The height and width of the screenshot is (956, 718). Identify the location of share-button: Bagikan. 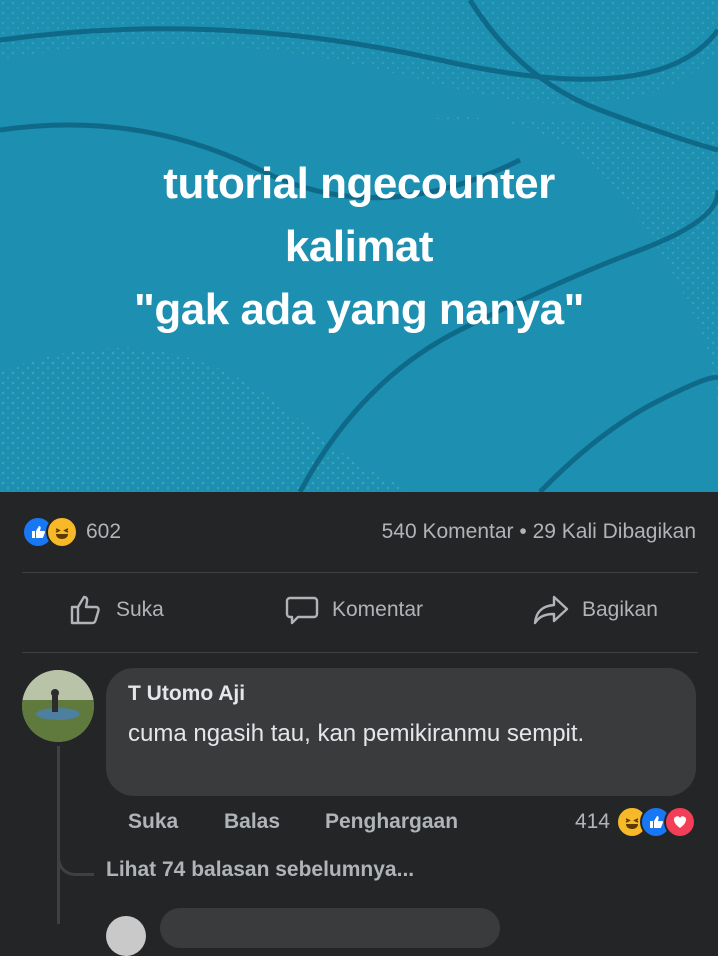
(595, 610).